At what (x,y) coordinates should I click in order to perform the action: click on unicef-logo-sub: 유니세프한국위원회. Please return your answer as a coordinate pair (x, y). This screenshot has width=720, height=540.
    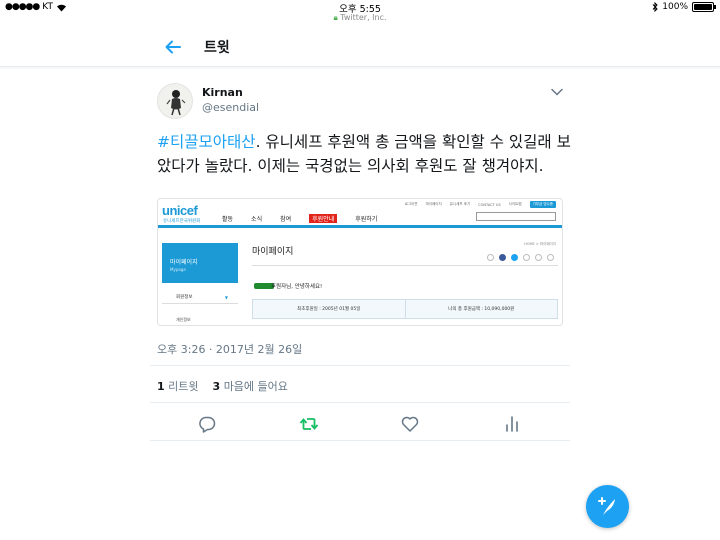
    Looking at the image, I should click on (182, 221).